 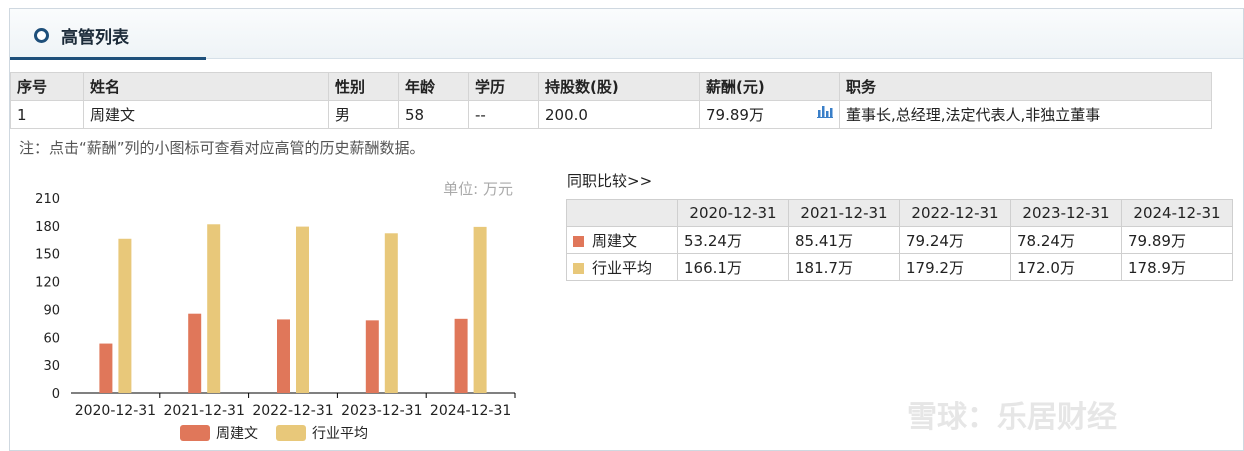 I want to click on panel-header: 高管列表, so click(x=626, y=34).